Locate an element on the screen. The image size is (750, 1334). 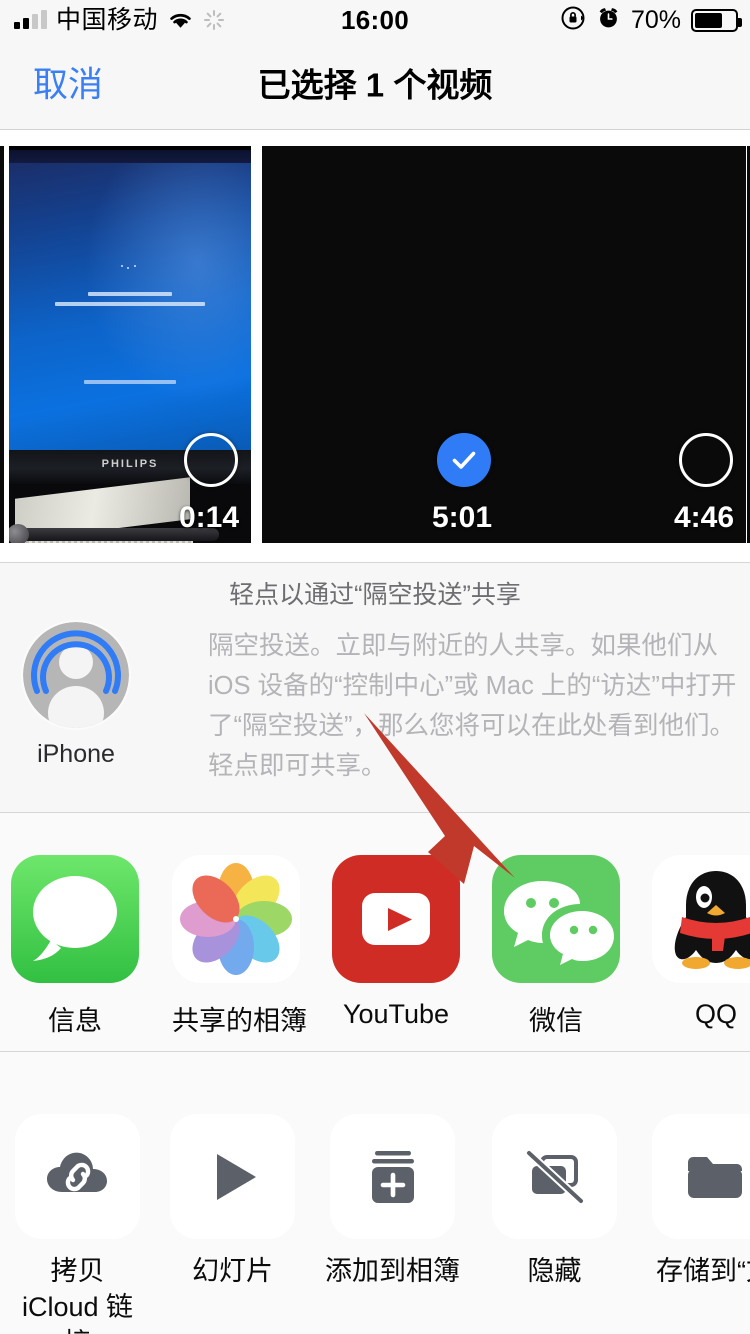
thumbnail-partial-left is located at coordinates (2, 344).